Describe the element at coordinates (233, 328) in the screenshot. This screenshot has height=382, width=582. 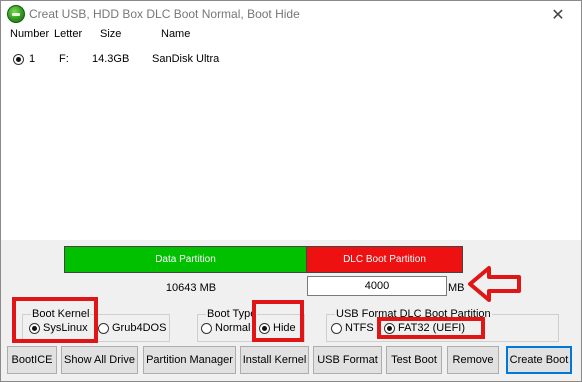
I see `normal-label: Normal` at that location.